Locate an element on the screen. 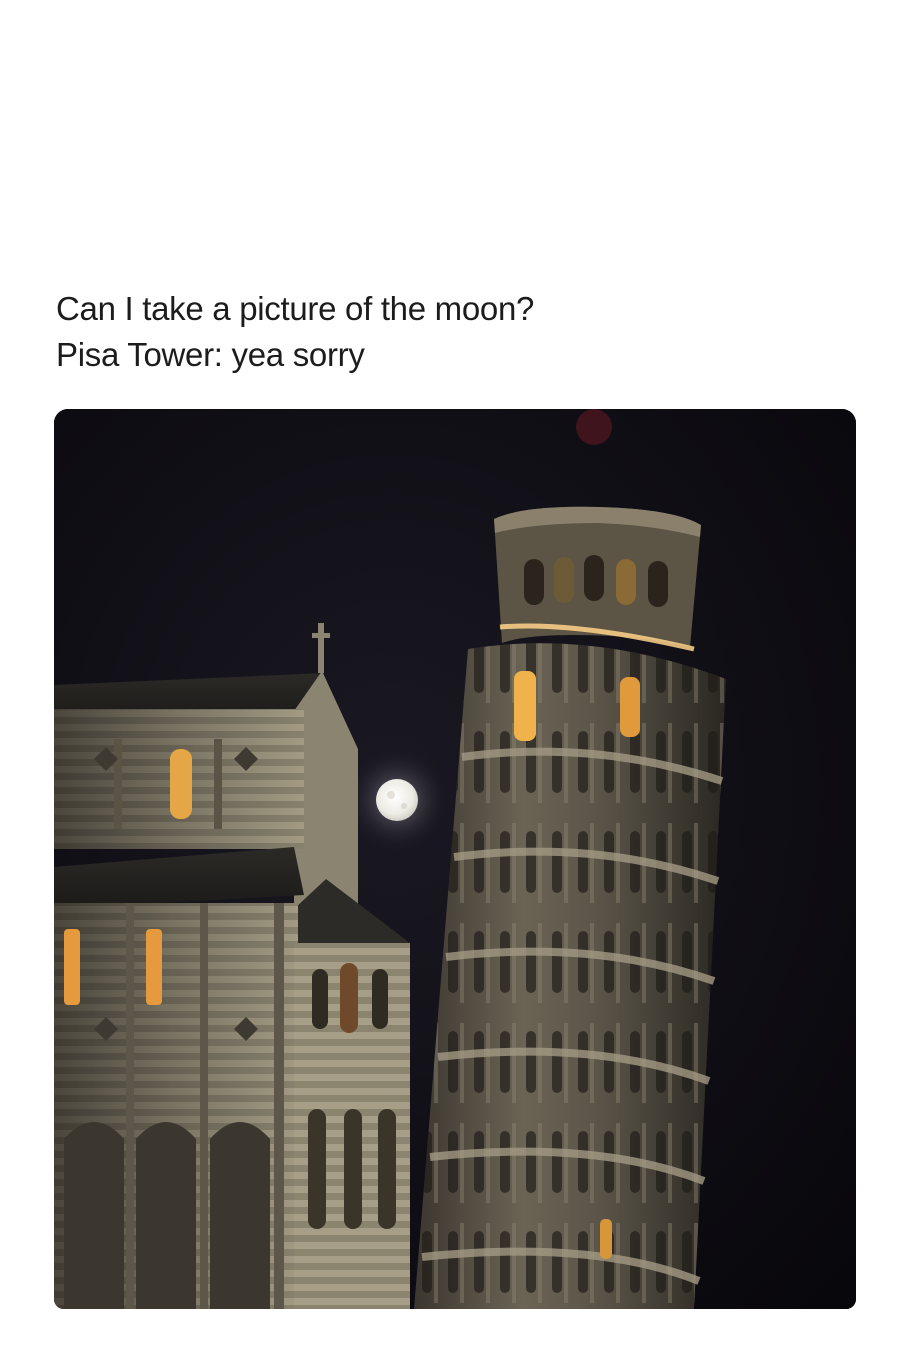 This screenshot has width=900, height=1364. caption-punchline: Pisa Tower: yea sorry is located at coordinates (210, 354).